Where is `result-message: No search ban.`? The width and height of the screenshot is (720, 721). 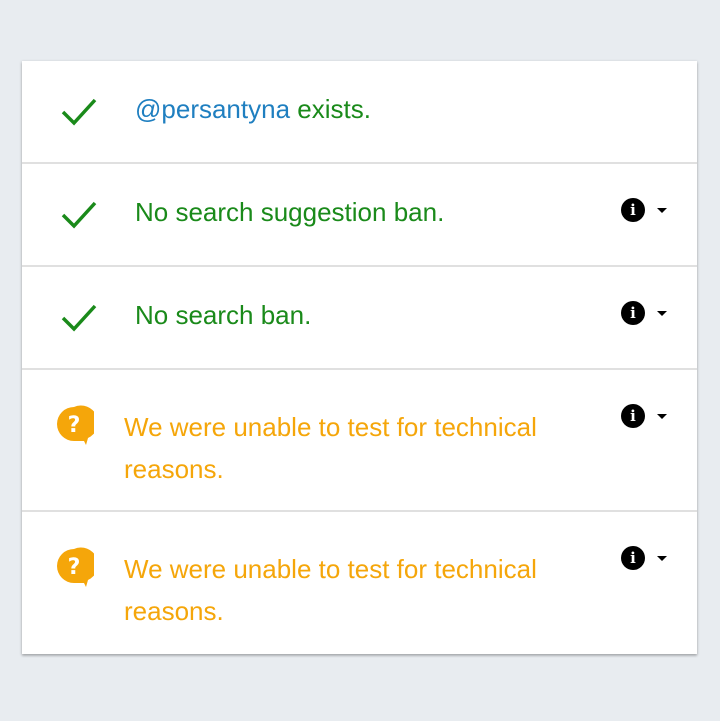 result-message: No search ban. is located at coordinates (223, 315).